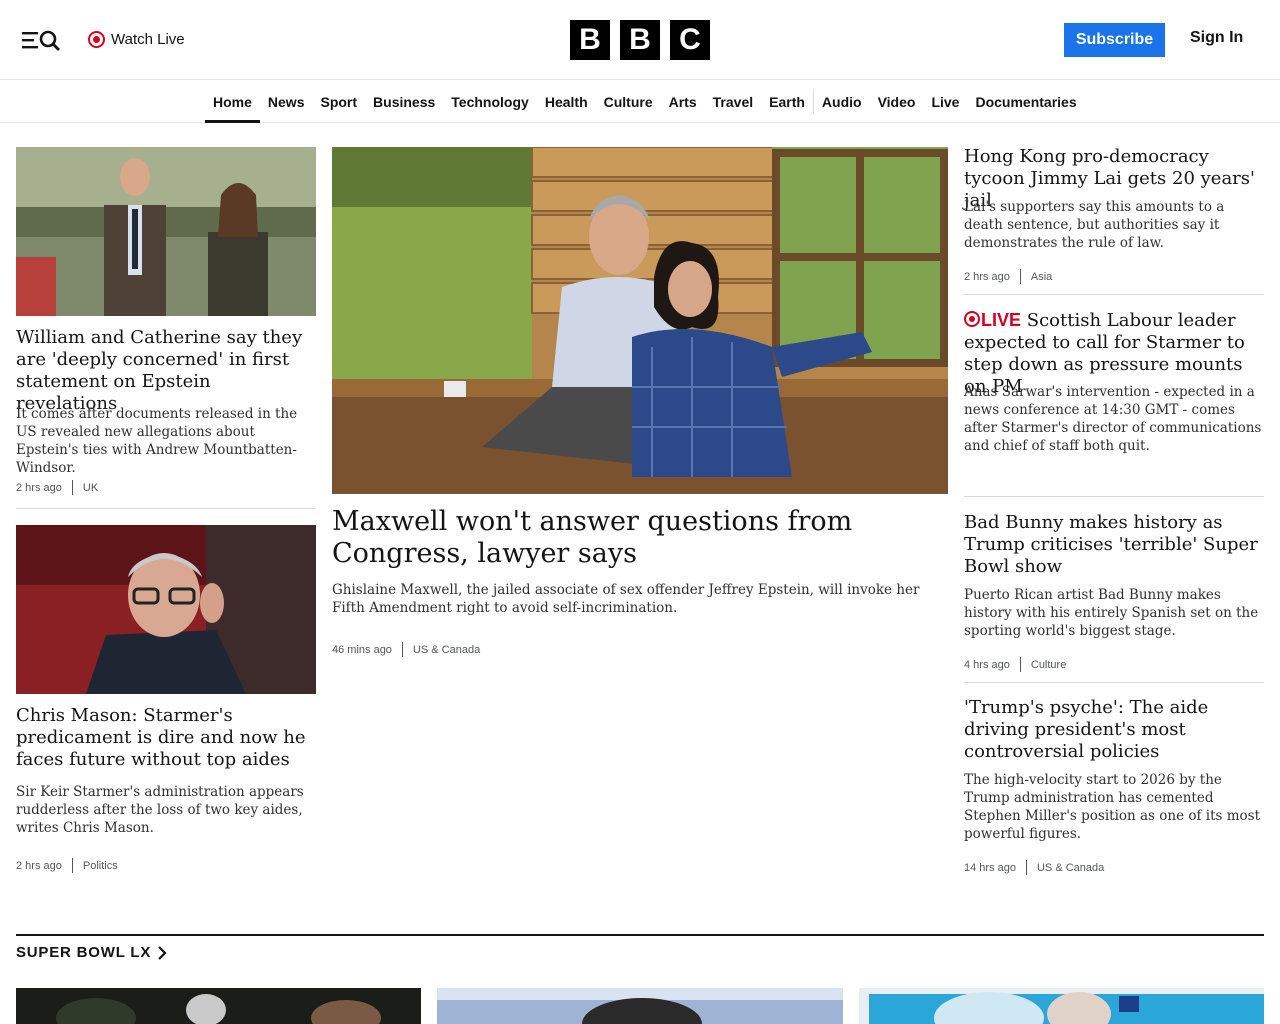 The width and height of the screenshot is (1280, 1024). Describe the element at coordinates (1034, 867) in the screenshot. I see `story-meta-miller: 14 hrs ago US & Canada` at that location.